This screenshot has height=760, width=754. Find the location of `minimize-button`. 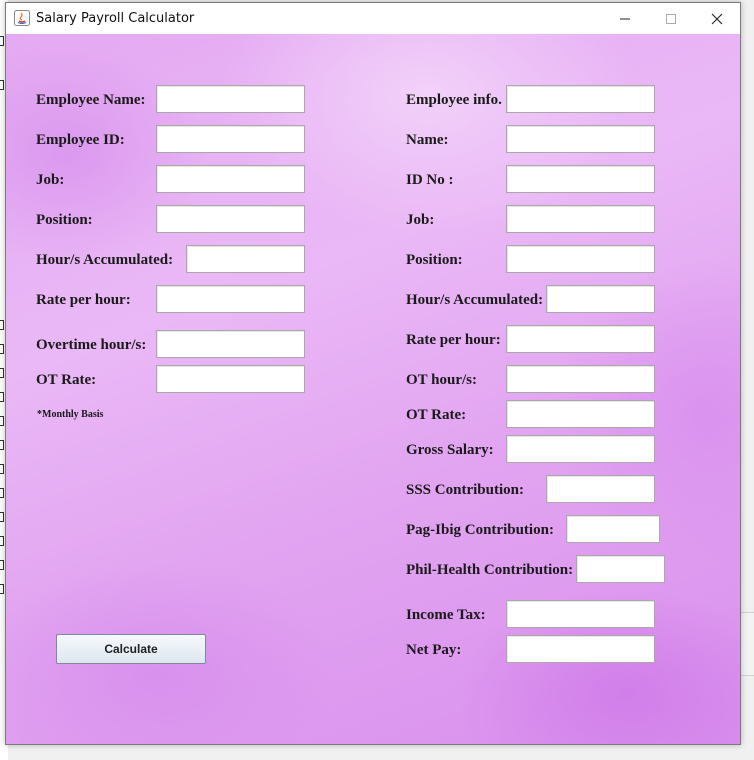

minimize-button is located at coordinates (625, 18).